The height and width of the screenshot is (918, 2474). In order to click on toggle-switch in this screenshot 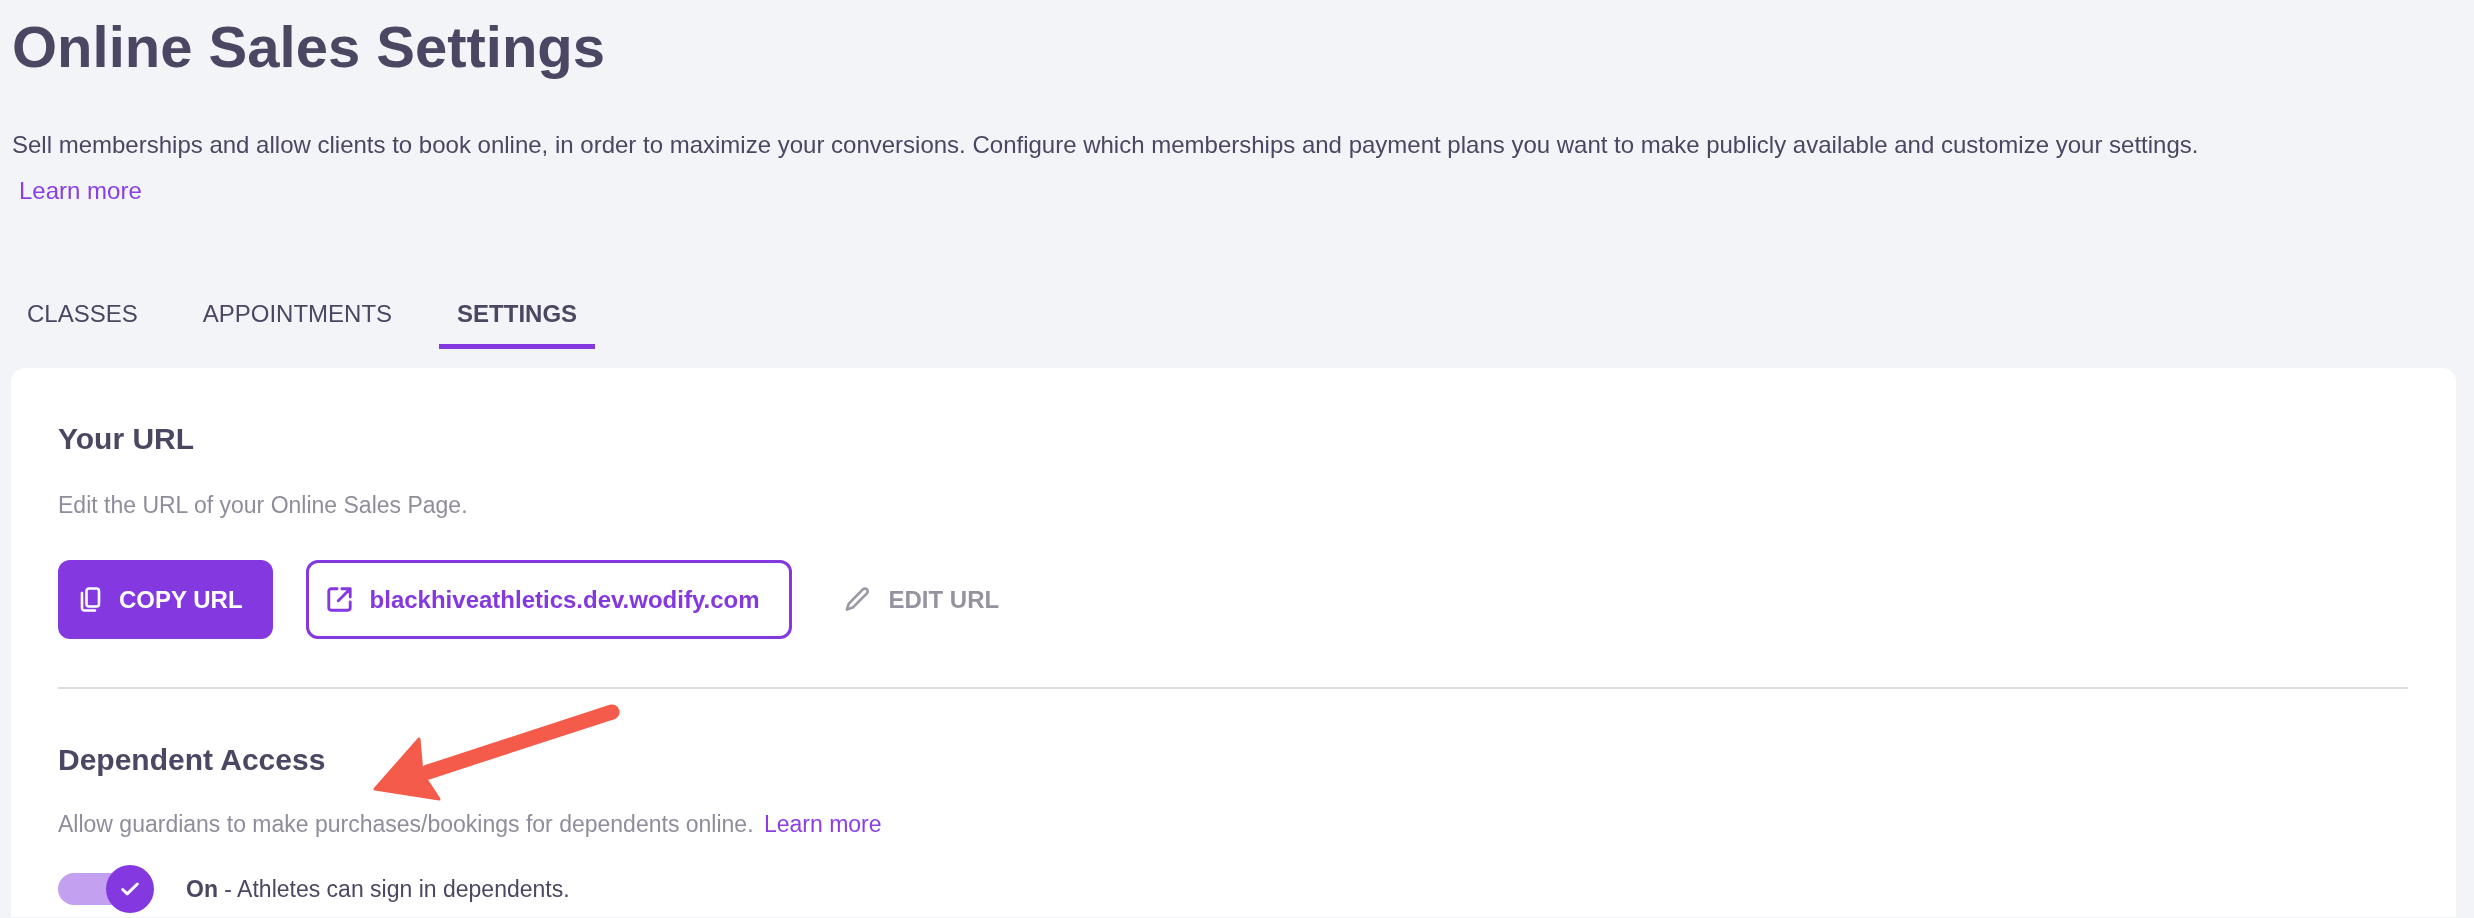, I will do `click(106, 889)`.